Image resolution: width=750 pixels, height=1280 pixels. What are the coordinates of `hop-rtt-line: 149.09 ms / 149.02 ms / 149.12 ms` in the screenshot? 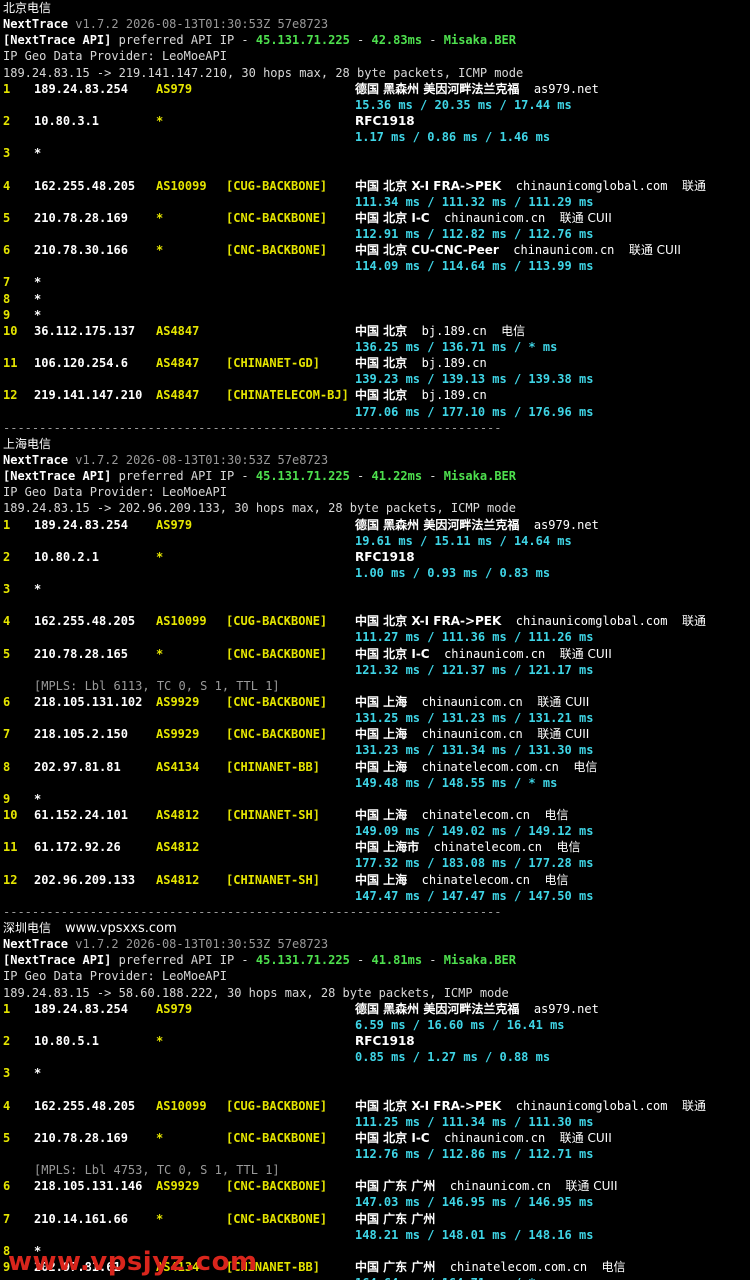 It's located at (375, 831).